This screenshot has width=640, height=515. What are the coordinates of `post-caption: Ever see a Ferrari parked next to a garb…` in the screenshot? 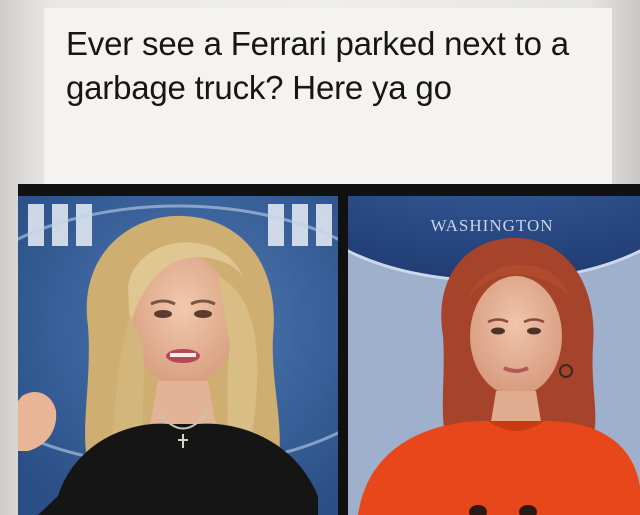 It's located at (317, 65).